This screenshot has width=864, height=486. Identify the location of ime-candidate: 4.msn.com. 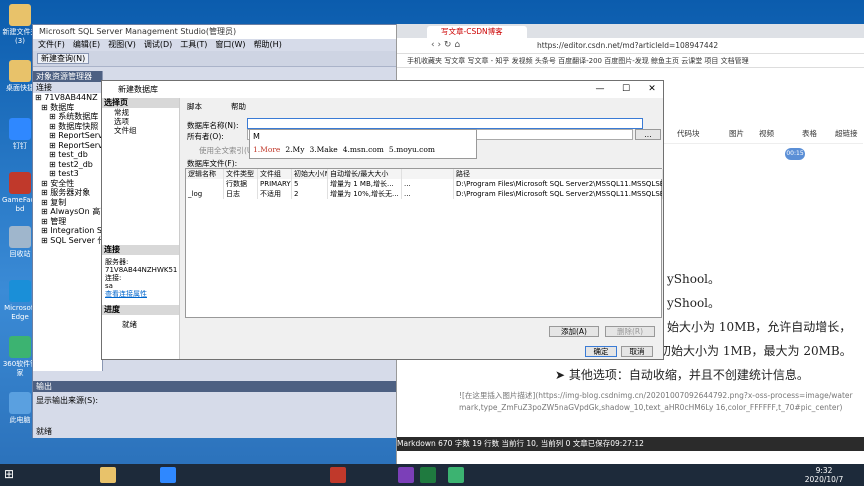
(363, 149).